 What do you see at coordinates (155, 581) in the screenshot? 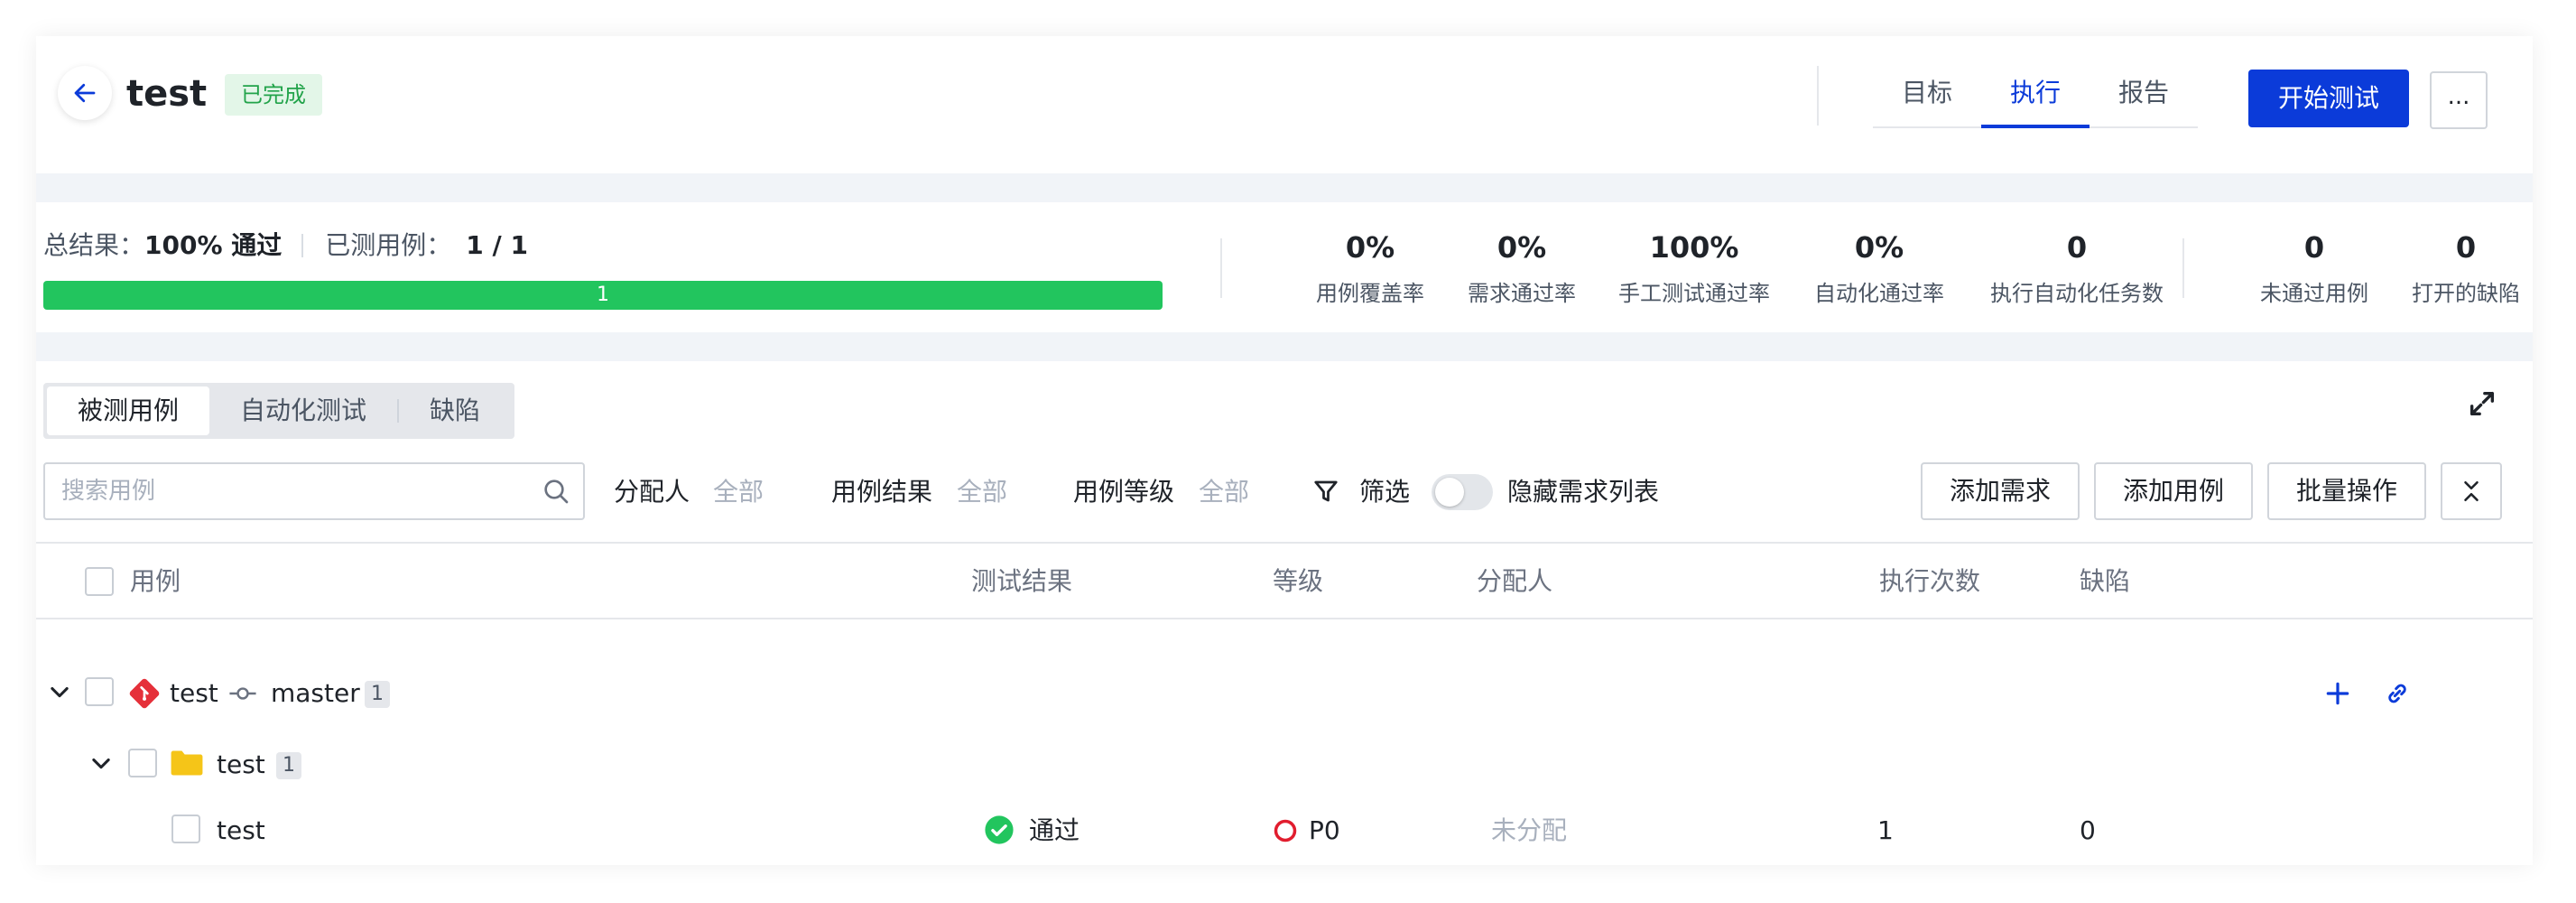
I see `column-header-case: 用例` at bounding box center [155, 581].